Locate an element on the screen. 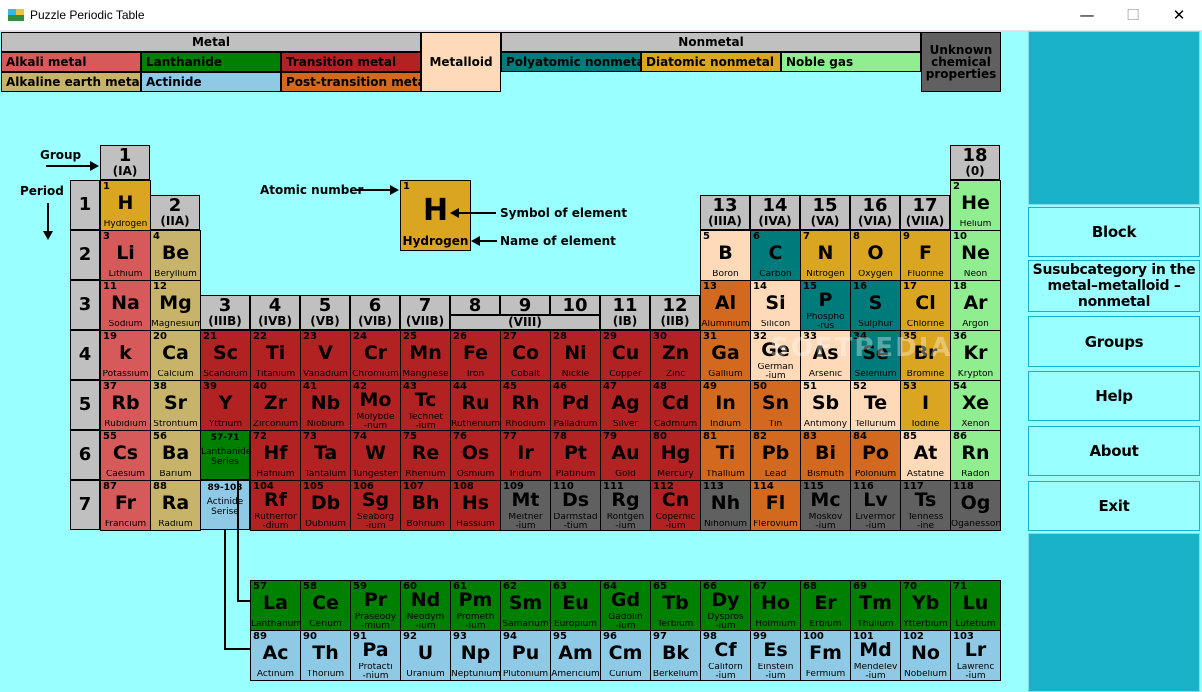  element-rf: 104 Rf Rutherfor -dium is located at coordinates (275, 505).